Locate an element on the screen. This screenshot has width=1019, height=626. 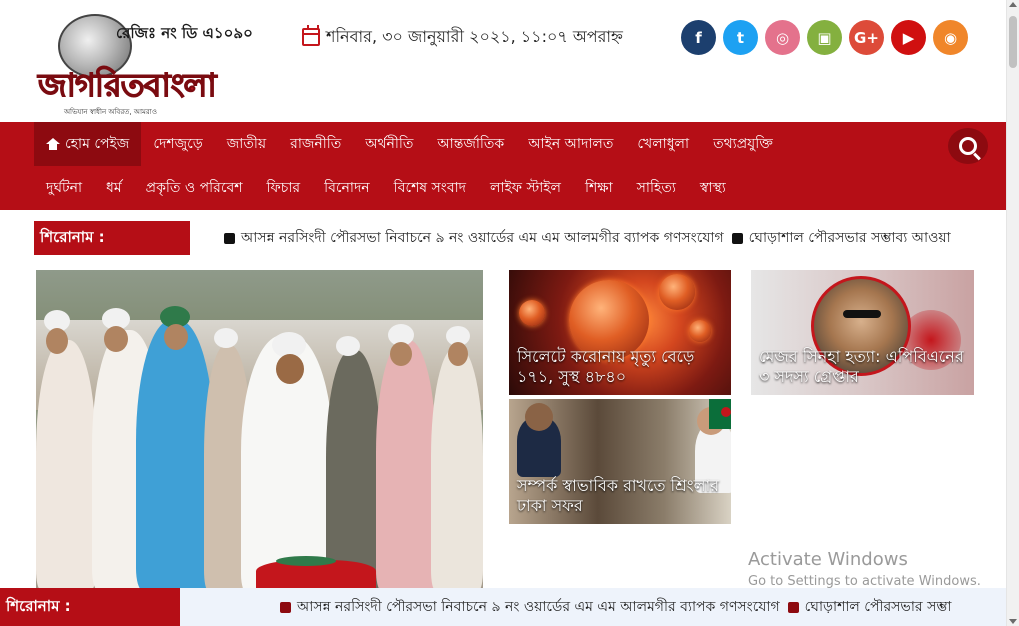
nav-item-label: স্বাস্থ্য is located at coordinates (712, 188).